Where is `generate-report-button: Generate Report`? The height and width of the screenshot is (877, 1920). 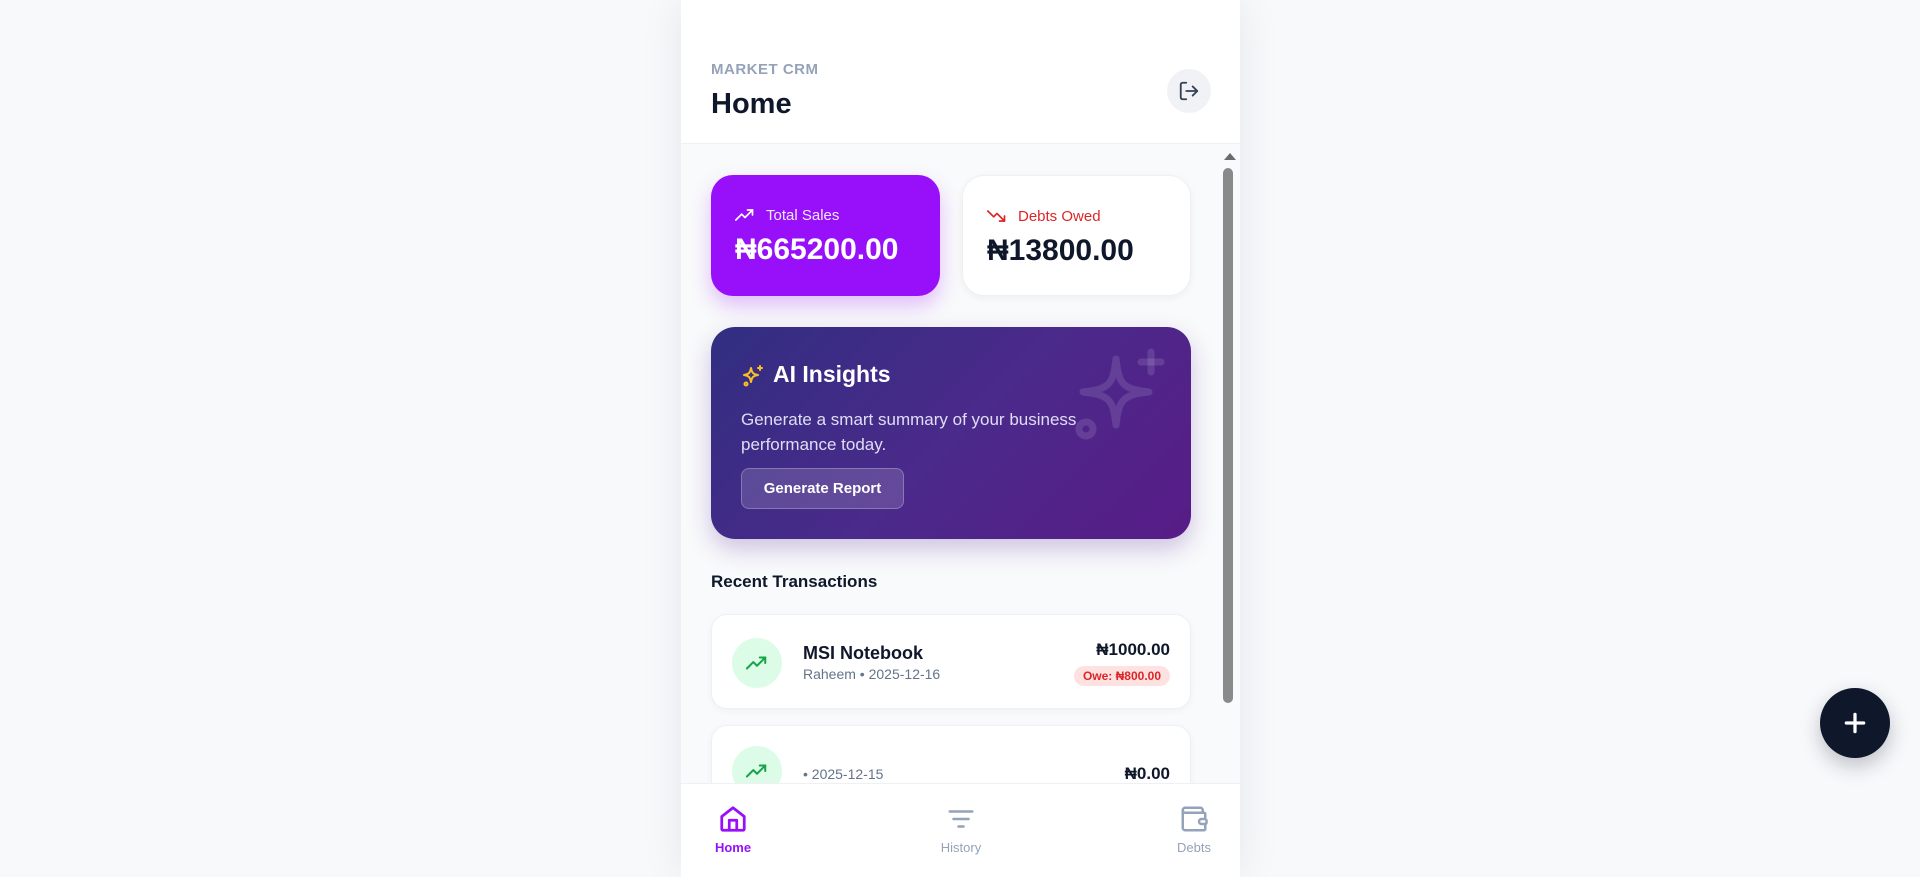
generate-report-button: Generate Report is located at coordinates (822, 488).